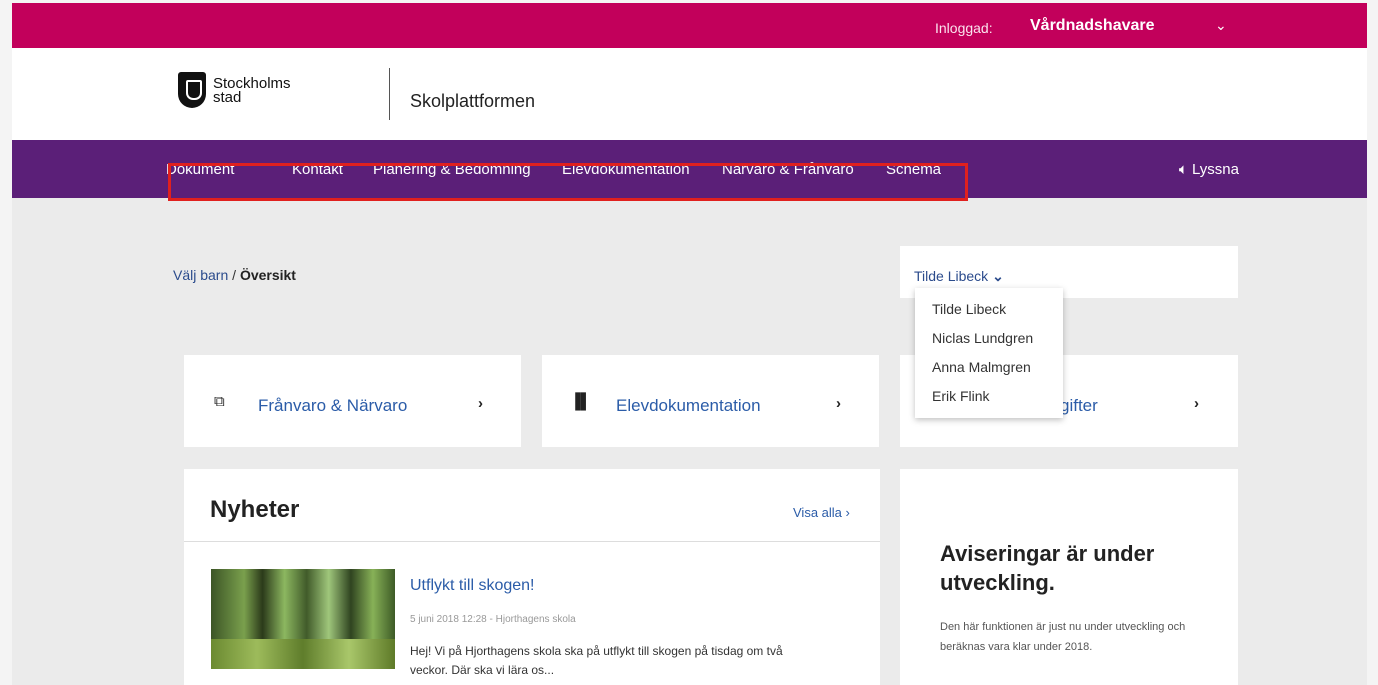 The image size is (1378, 685). Describe the element at coordinates (472, 586) in the screenshot. I see `news-item-title: Utflykt till skogen!` at that location.